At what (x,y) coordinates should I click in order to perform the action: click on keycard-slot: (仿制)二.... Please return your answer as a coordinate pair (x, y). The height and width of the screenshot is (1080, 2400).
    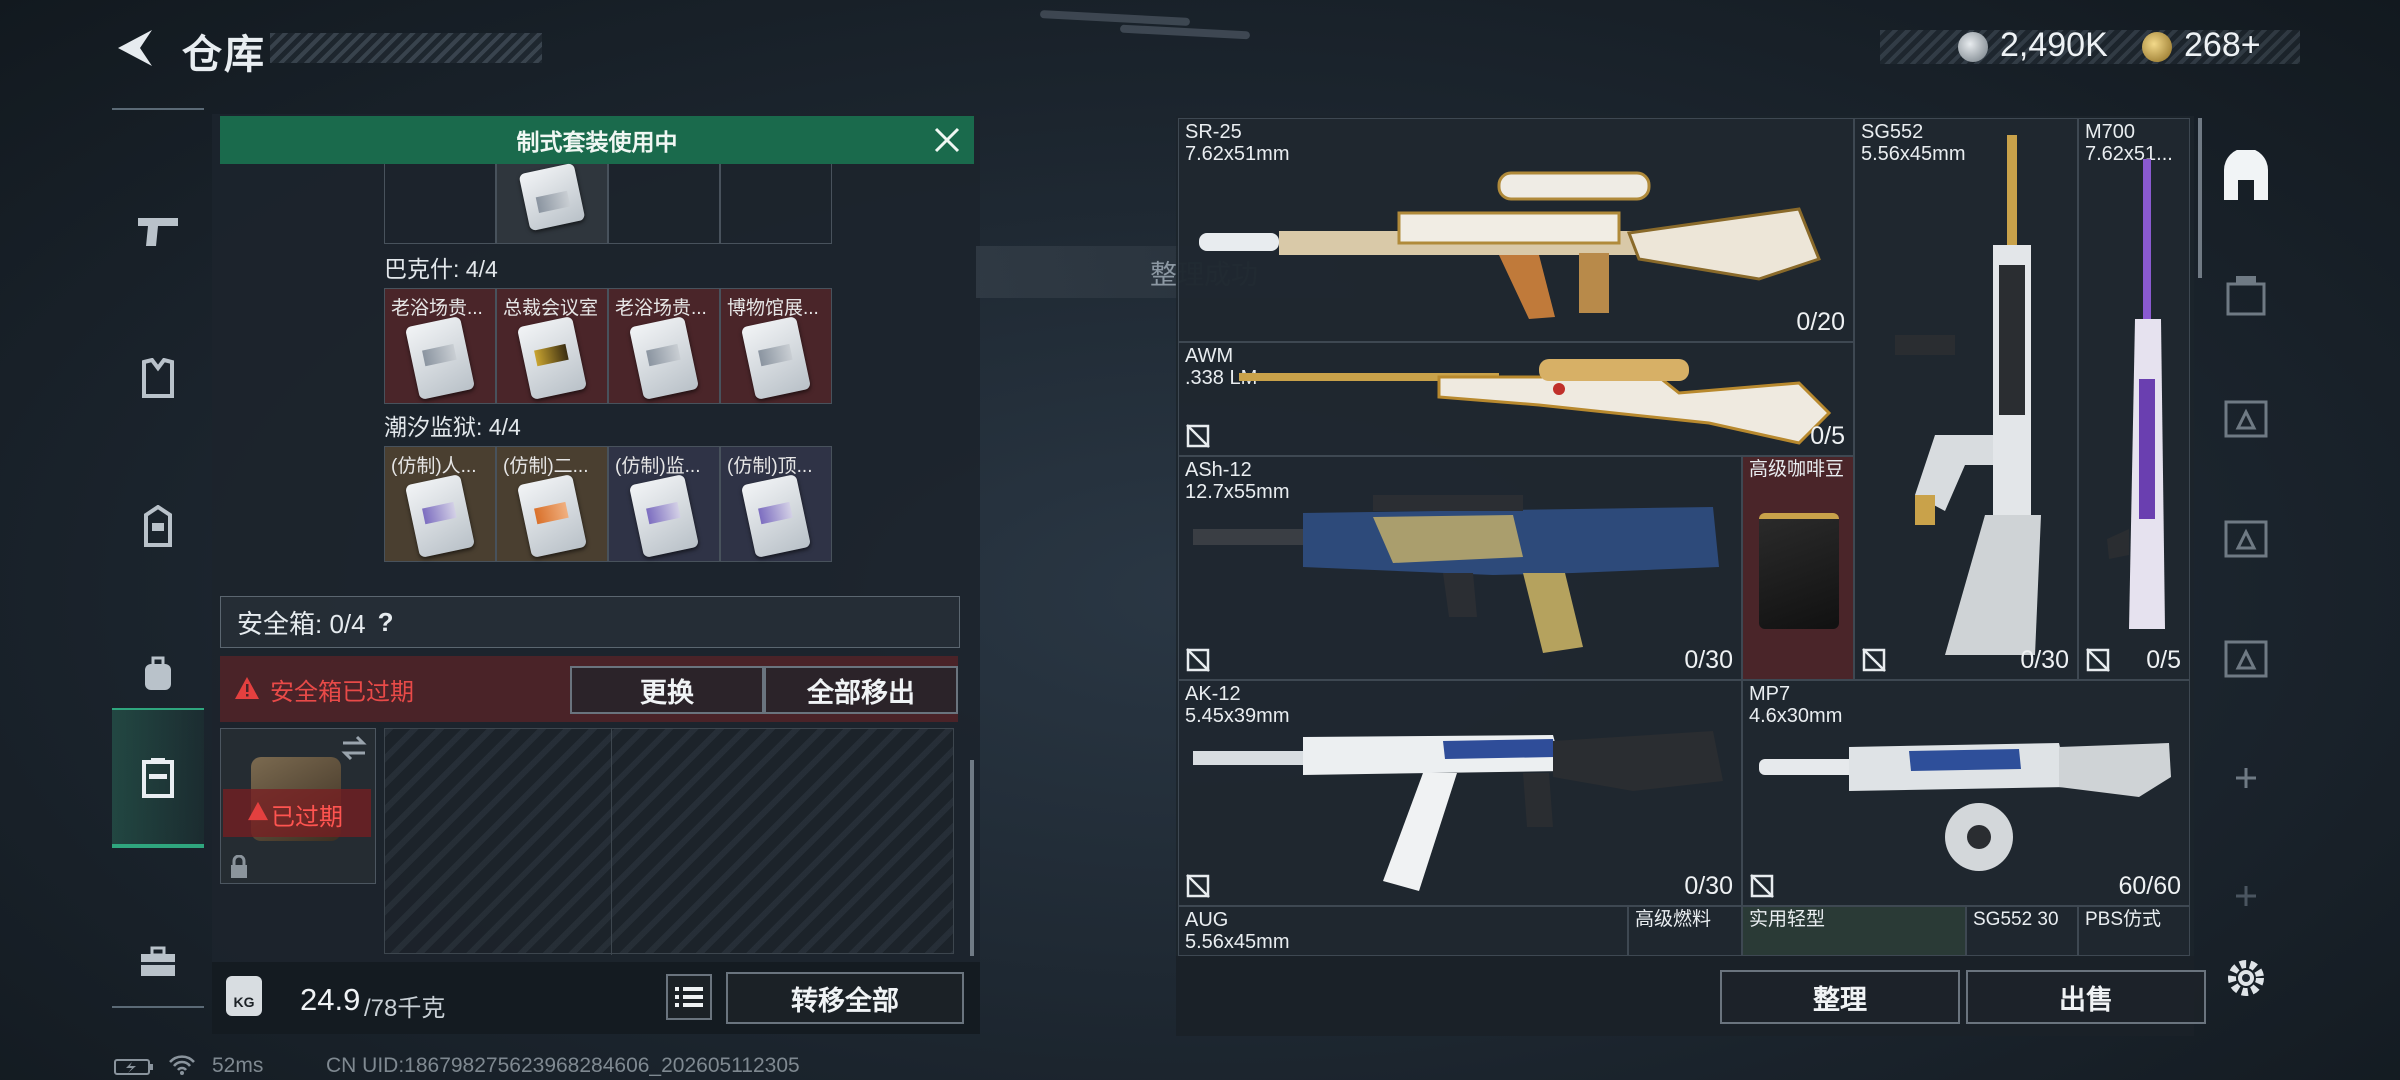
    Looking at the image, I should click on (552, 504).